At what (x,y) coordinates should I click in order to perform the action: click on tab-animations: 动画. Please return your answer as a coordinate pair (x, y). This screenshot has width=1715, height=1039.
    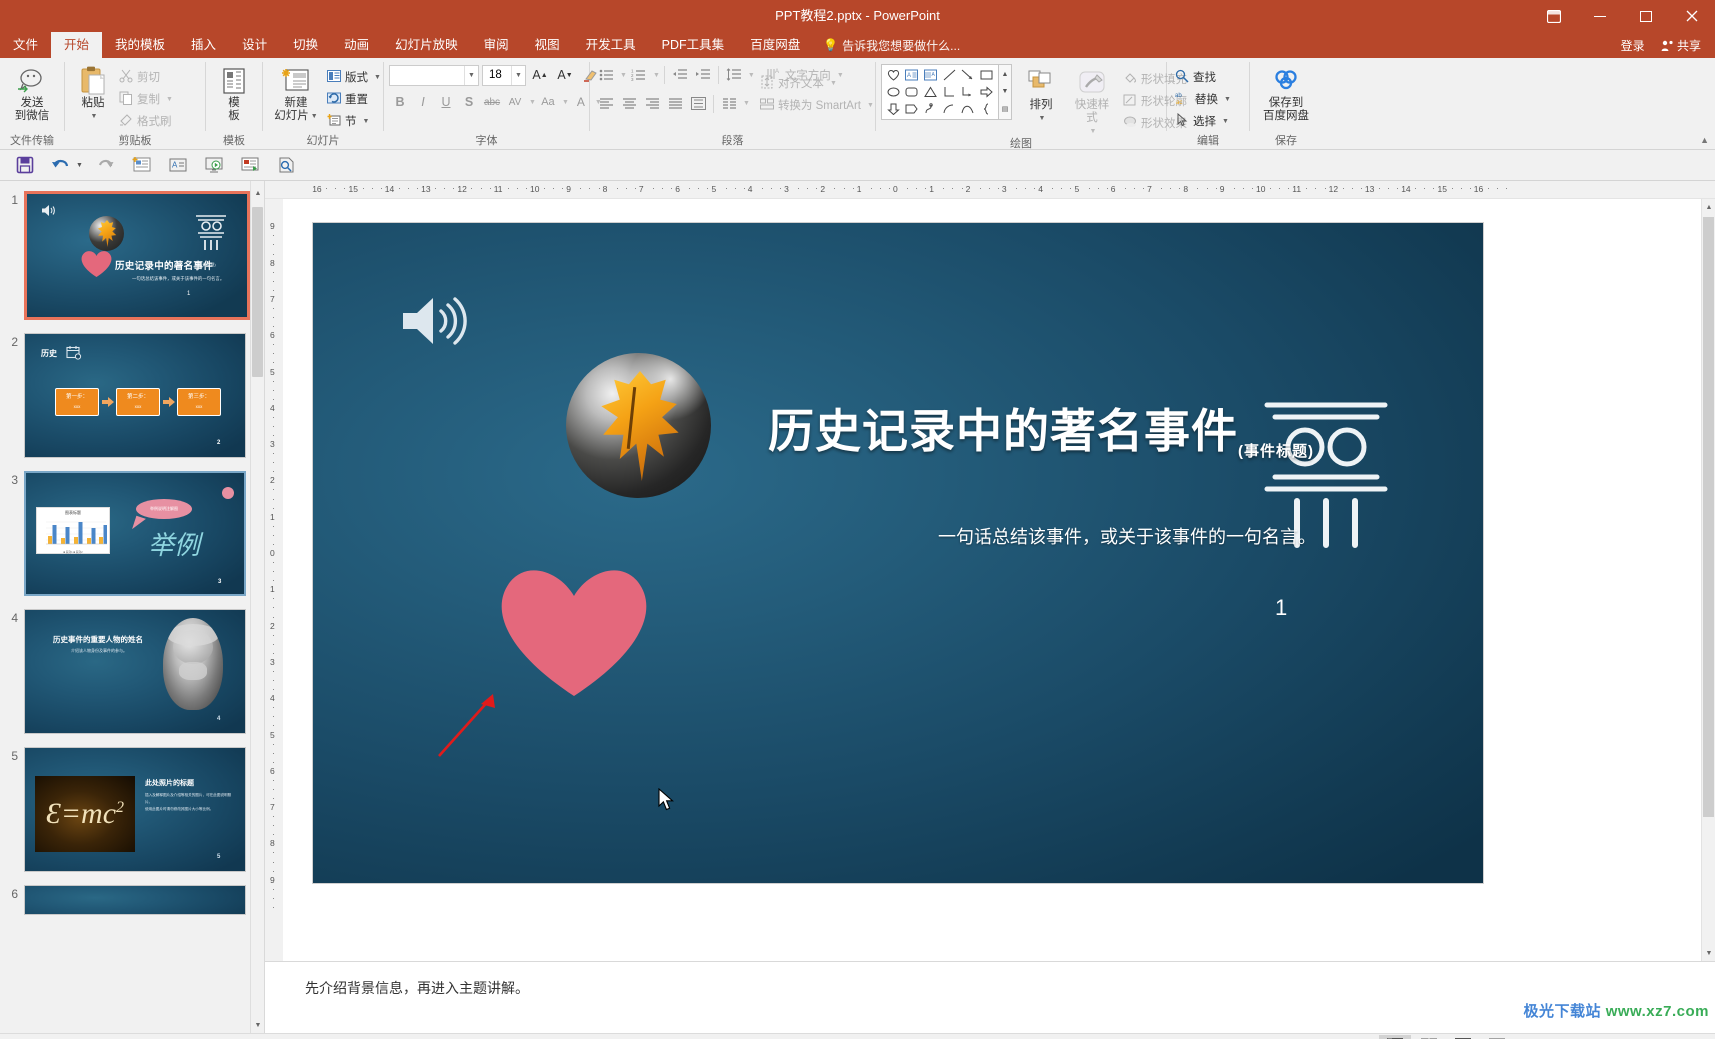
    Looking at the image, I should click on (356, 45).